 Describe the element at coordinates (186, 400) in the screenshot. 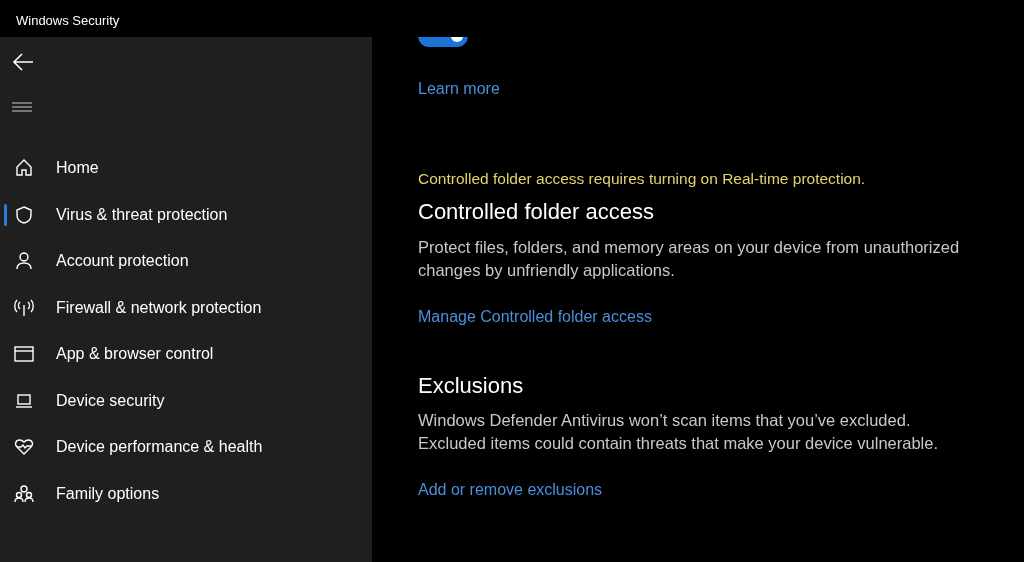

I see `nav-item: Device security` at that location.